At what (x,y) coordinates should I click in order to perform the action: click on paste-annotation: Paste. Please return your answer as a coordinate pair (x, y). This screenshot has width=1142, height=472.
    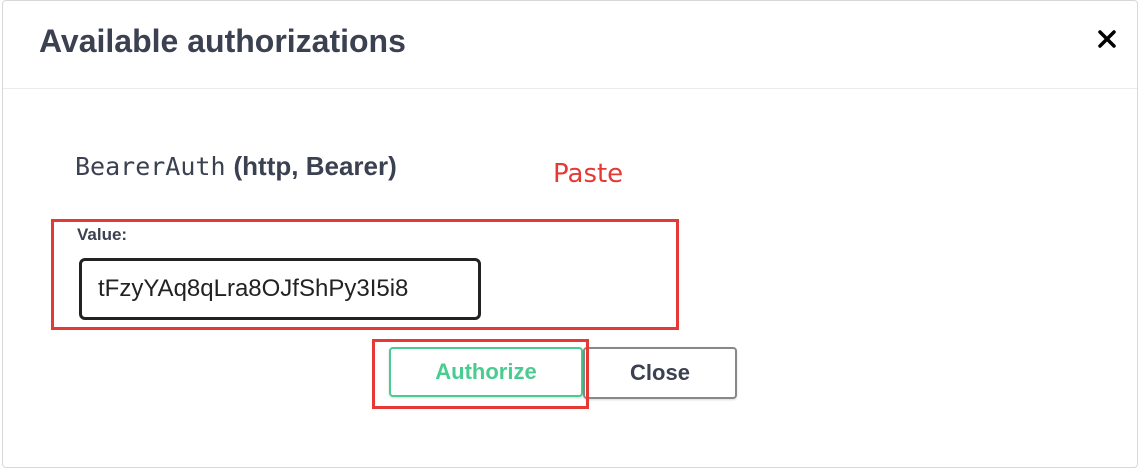
    Looking at the image, I should click on (588, 174).